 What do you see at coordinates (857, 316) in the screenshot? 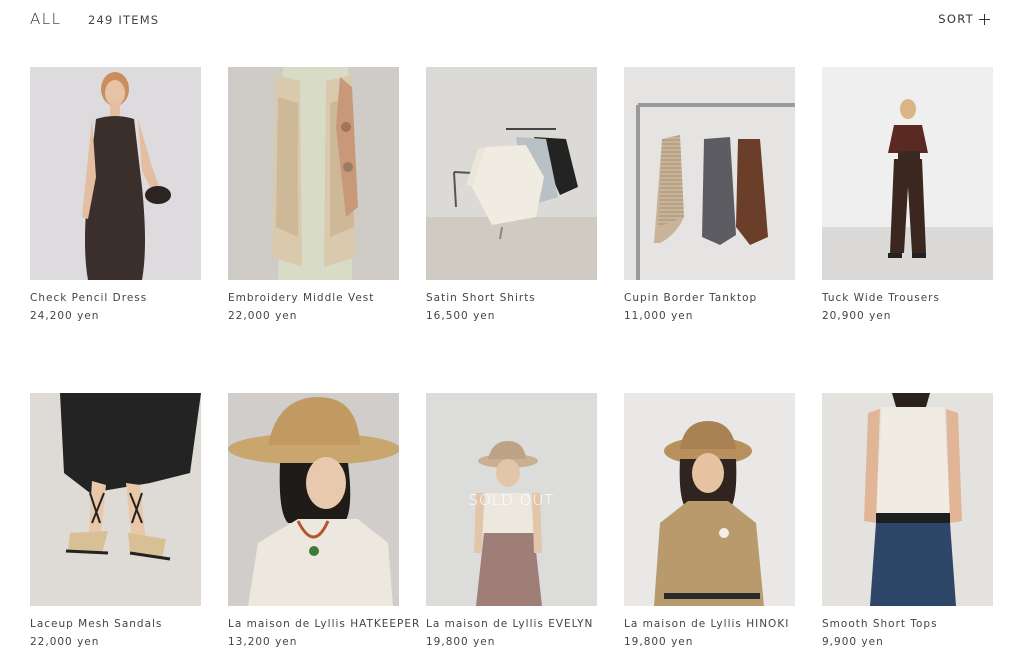
I see `product-price: 20,900 yen` at bounding box center [857, 316].